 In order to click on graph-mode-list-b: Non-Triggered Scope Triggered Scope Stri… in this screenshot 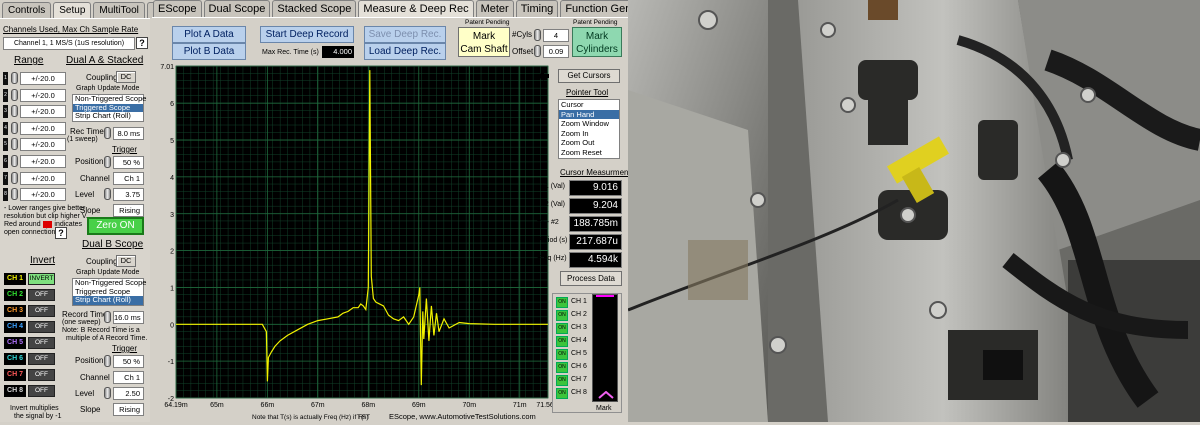, I will do `click(109, 292)`.